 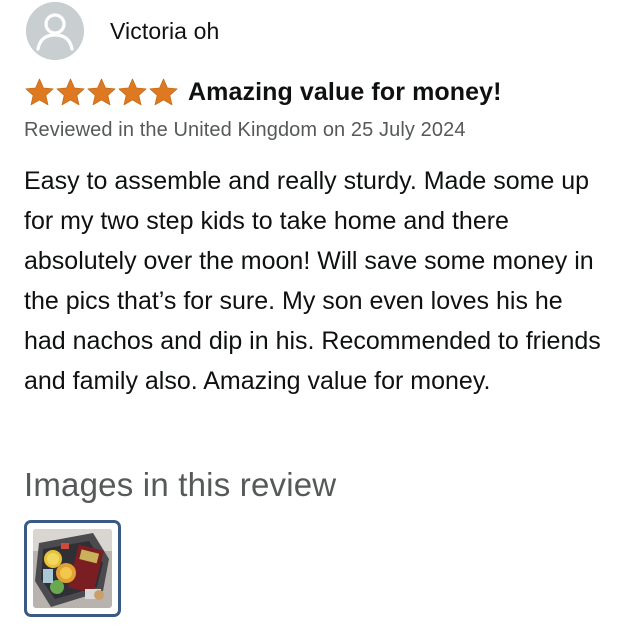 What do you see at coordinates (180, 484) in the screenshot?
I see `images-heading: Images in this review` at bounding box center [180, 484].